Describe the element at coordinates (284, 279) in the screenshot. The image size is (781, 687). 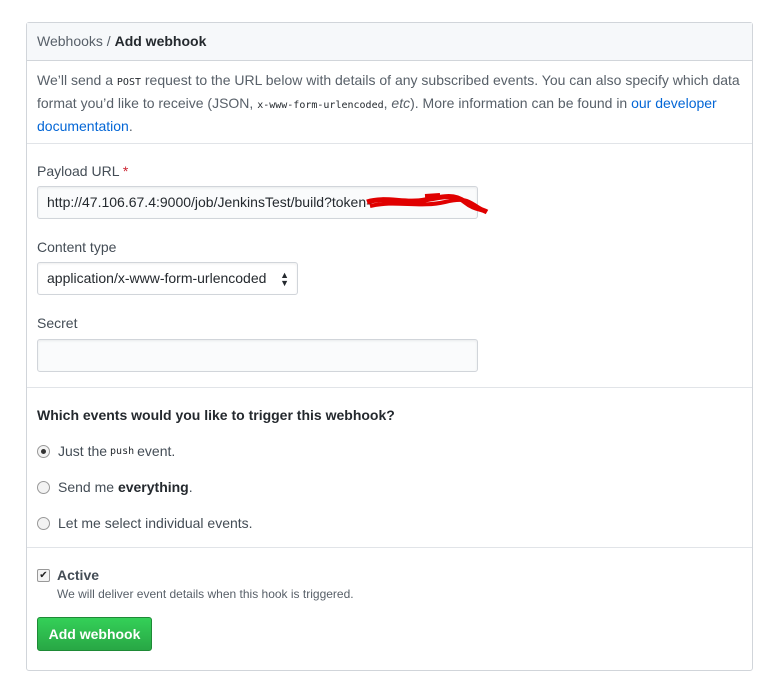
I see `up-down-caret-icon: ▲ ▼` at that location.